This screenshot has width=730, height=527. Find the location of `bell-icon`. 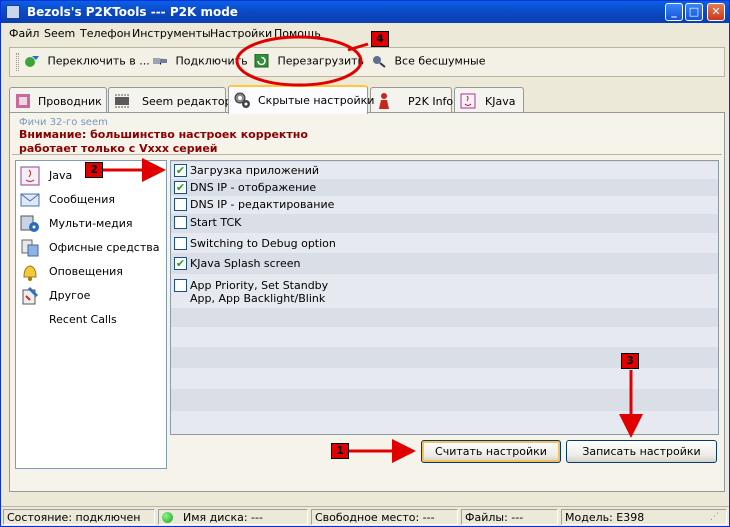

bell-icon is located at coordinates (30, 273).